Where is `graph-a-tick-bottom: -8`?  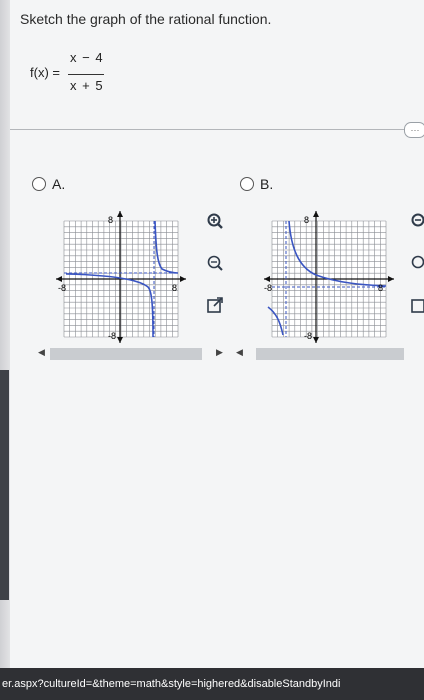
graph-a-tick-bottom: -8 is located at coordinates (112, 336).